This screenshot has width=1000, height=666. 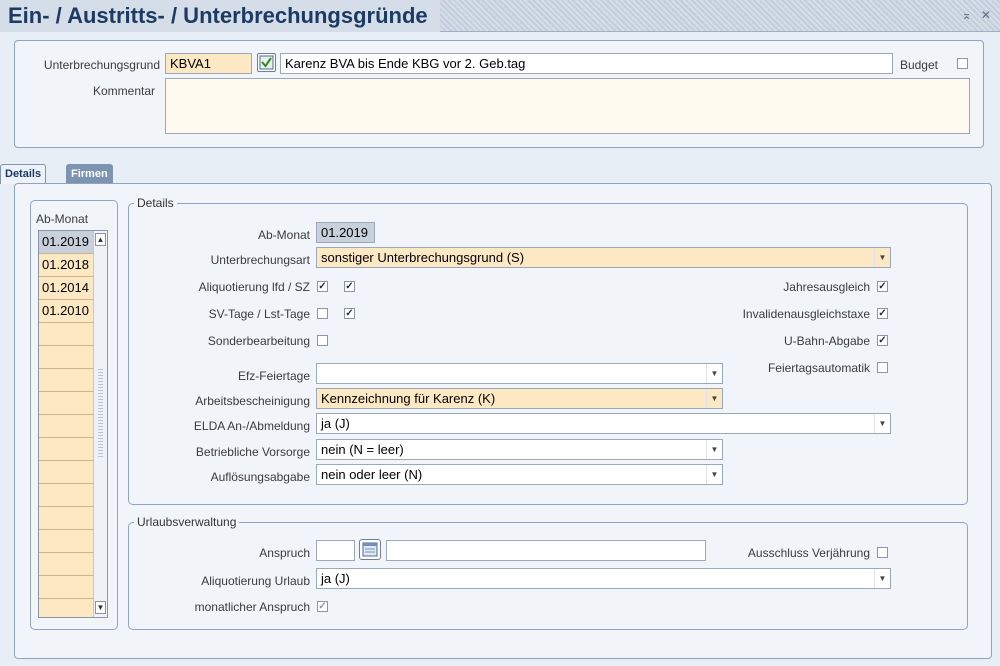 I want to click on ubahn-label: U-Bahn-Abgabe, so click(x=826, y=341).